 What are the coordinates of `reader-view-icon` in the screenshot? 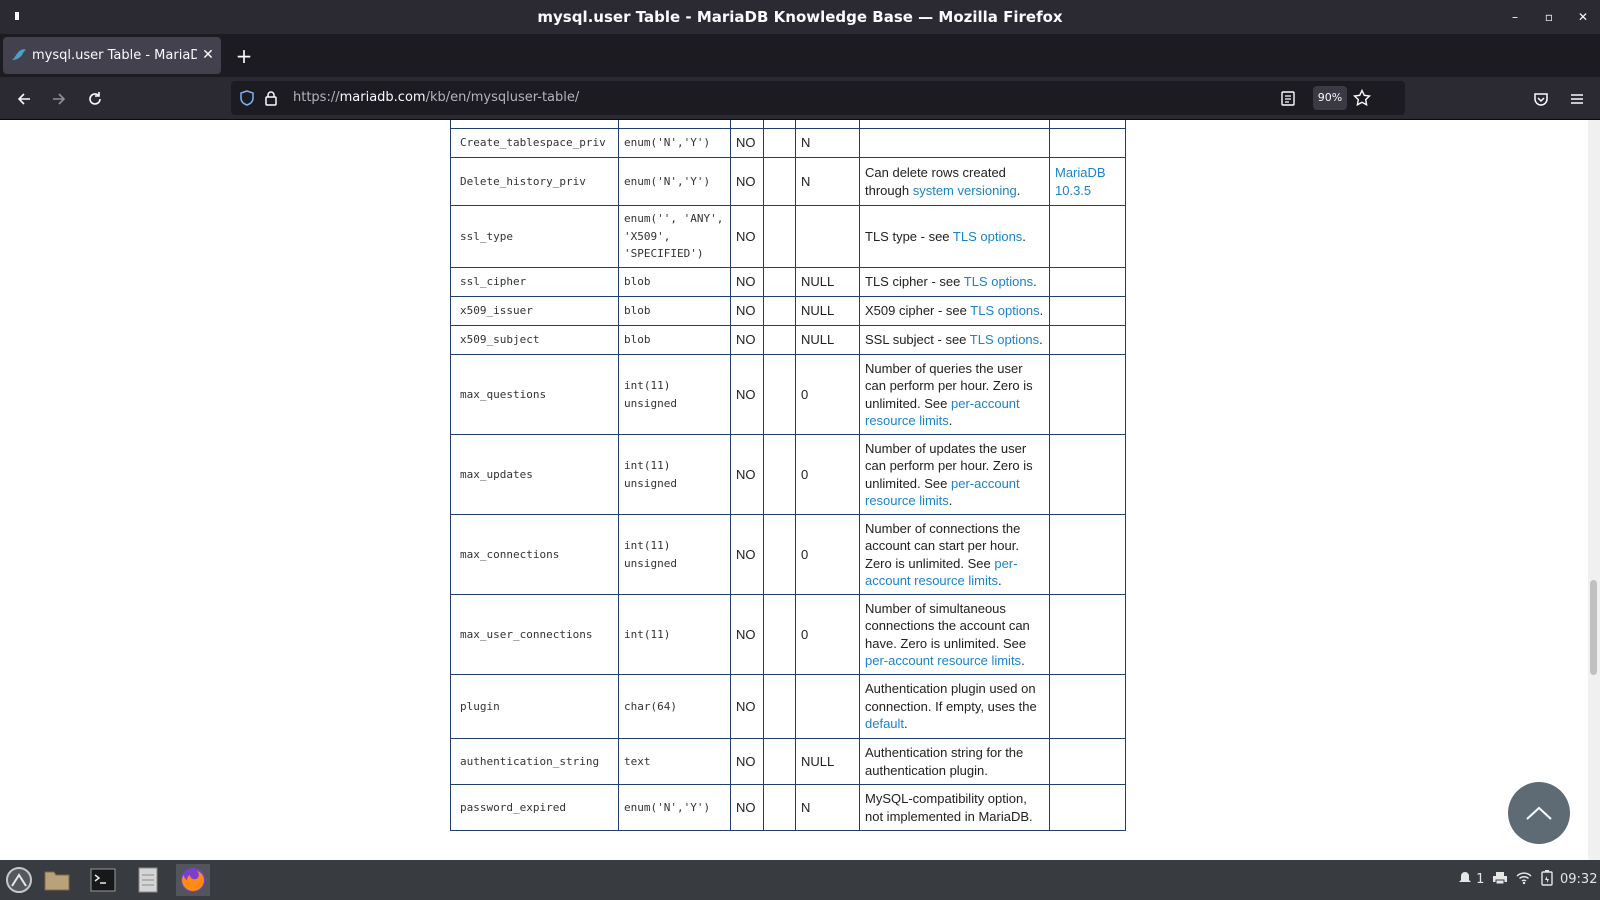 It's located at (1288, 98).